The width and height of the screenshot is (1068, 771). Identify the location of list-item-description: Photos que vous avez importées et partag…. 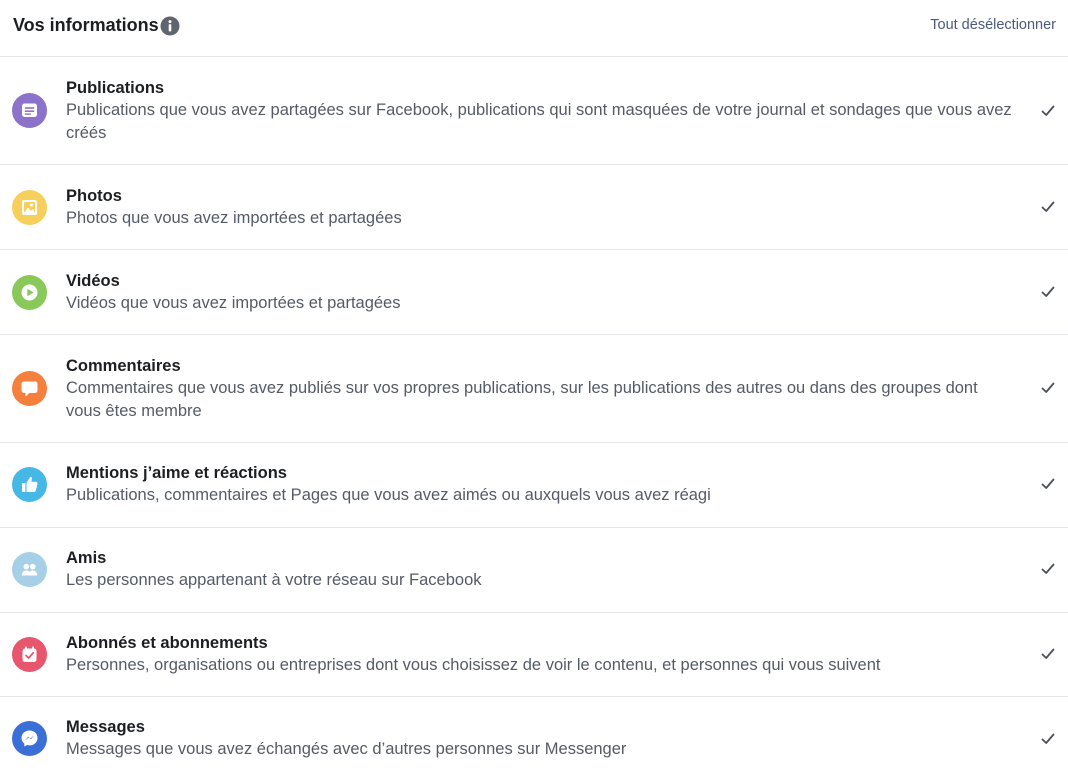
(234, 218).